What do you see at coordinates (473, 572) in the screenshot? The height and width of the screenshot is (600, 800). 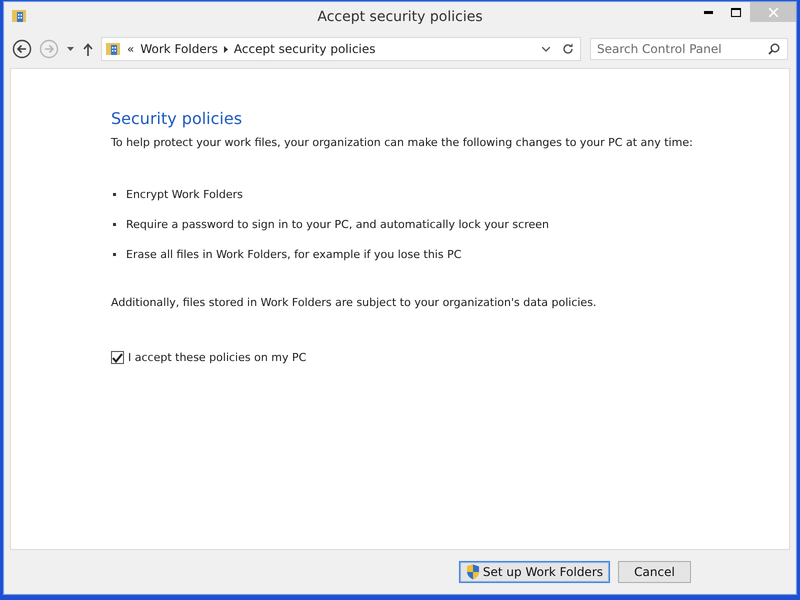 I see `shield-icon` at bounding box center [473, 572].